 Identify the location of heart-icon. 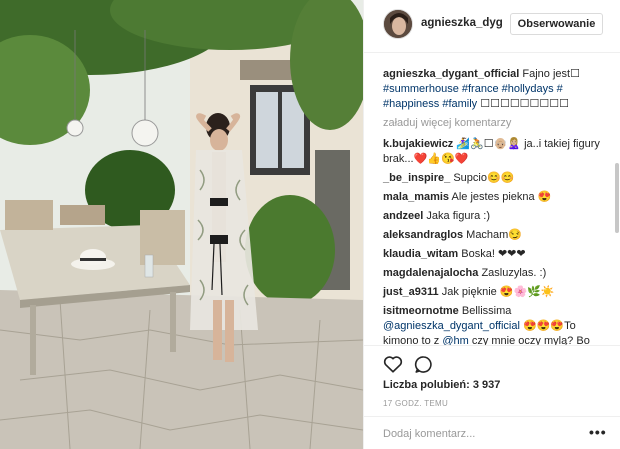
(393, 364).